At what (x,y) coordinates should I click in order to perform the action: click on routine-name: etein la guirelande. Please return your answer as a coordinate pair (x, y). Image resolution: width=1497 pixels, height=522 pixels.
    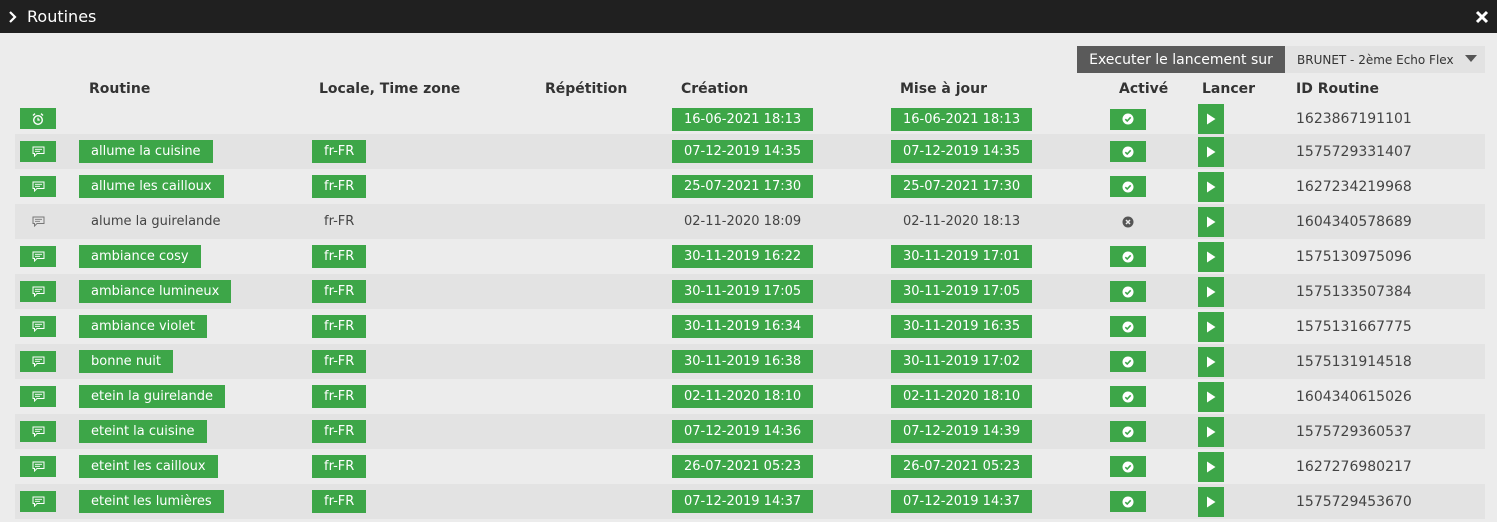
    Looking at the image, I should click on (152, 396).